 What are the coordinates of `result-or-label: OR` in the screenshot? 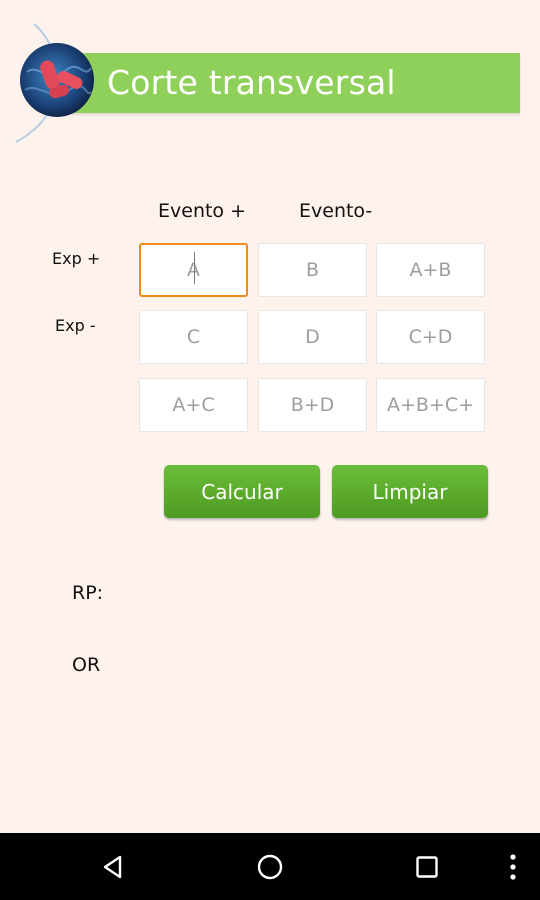 It's located at (86, 665).